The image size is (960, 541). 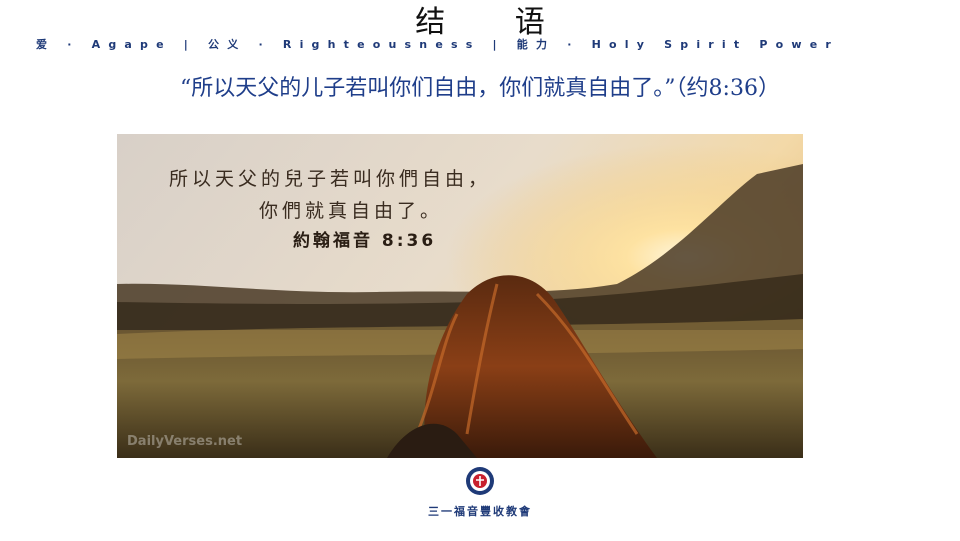 What do you see at coordinates (480, 88) in the screenshot?
I see `bible-verse: “所以天父的儿子若叫你们自由，你们就真自由了。”（约8:36）` at bounding box center [480, 88].